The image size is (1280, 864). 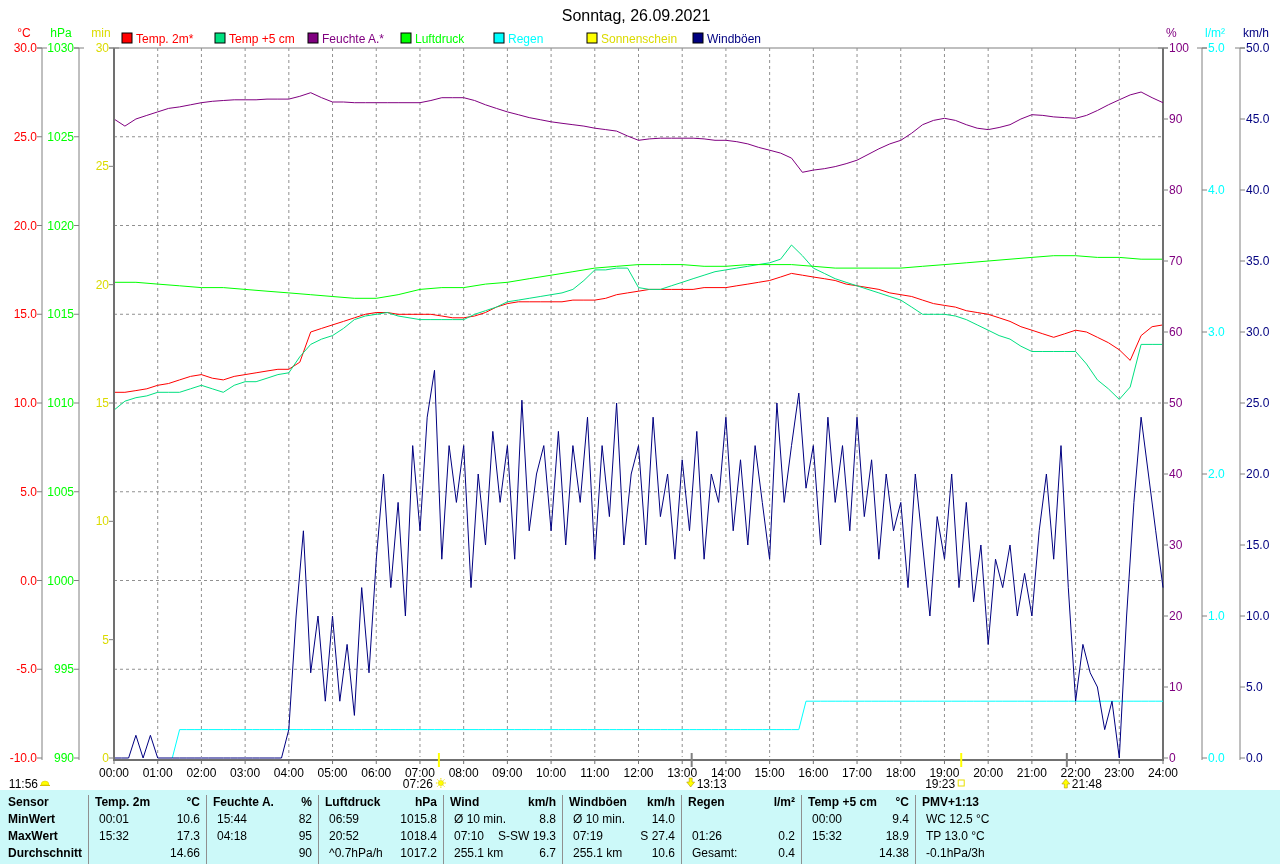 What do you see at coordinates (1163, 773) in the screenshot?
I see `axis-tick-label: 24:00` at bounding box center [1163, 773].